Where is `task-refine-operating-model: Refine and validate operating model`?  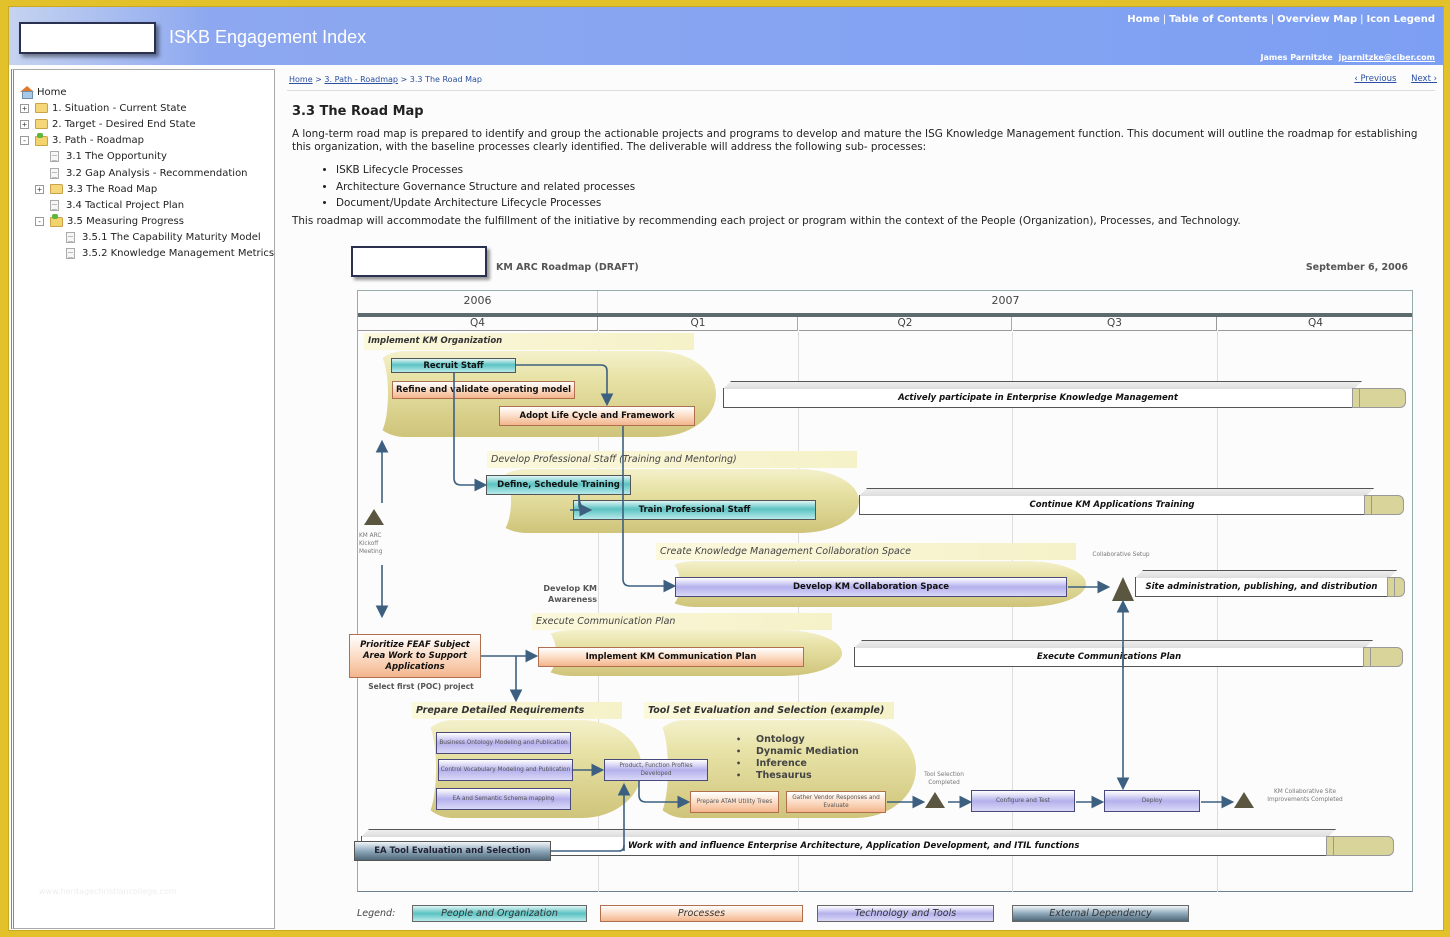 task-refine-operating-model: Refine and validate operating model is located at coordinates (483, 390).